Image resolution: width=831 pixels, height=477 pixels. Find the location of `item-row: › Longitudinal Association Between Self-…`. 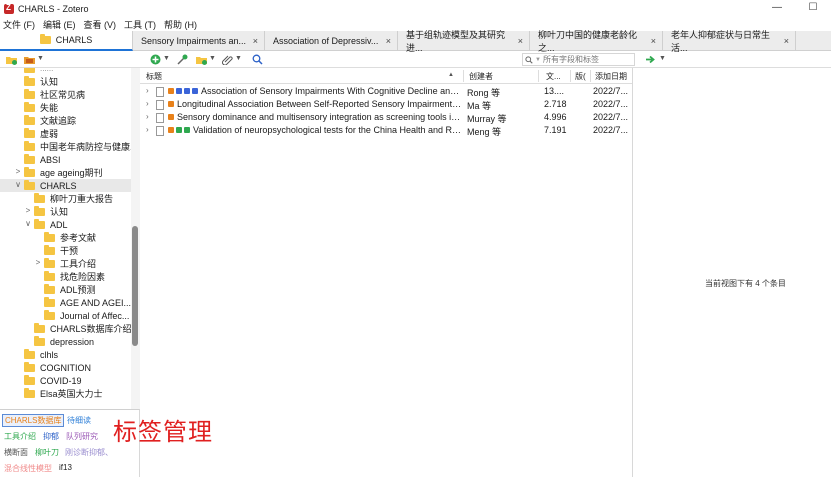

item-row: › Longitudinal Association Between Self-… is located at coordinates (386, 104).